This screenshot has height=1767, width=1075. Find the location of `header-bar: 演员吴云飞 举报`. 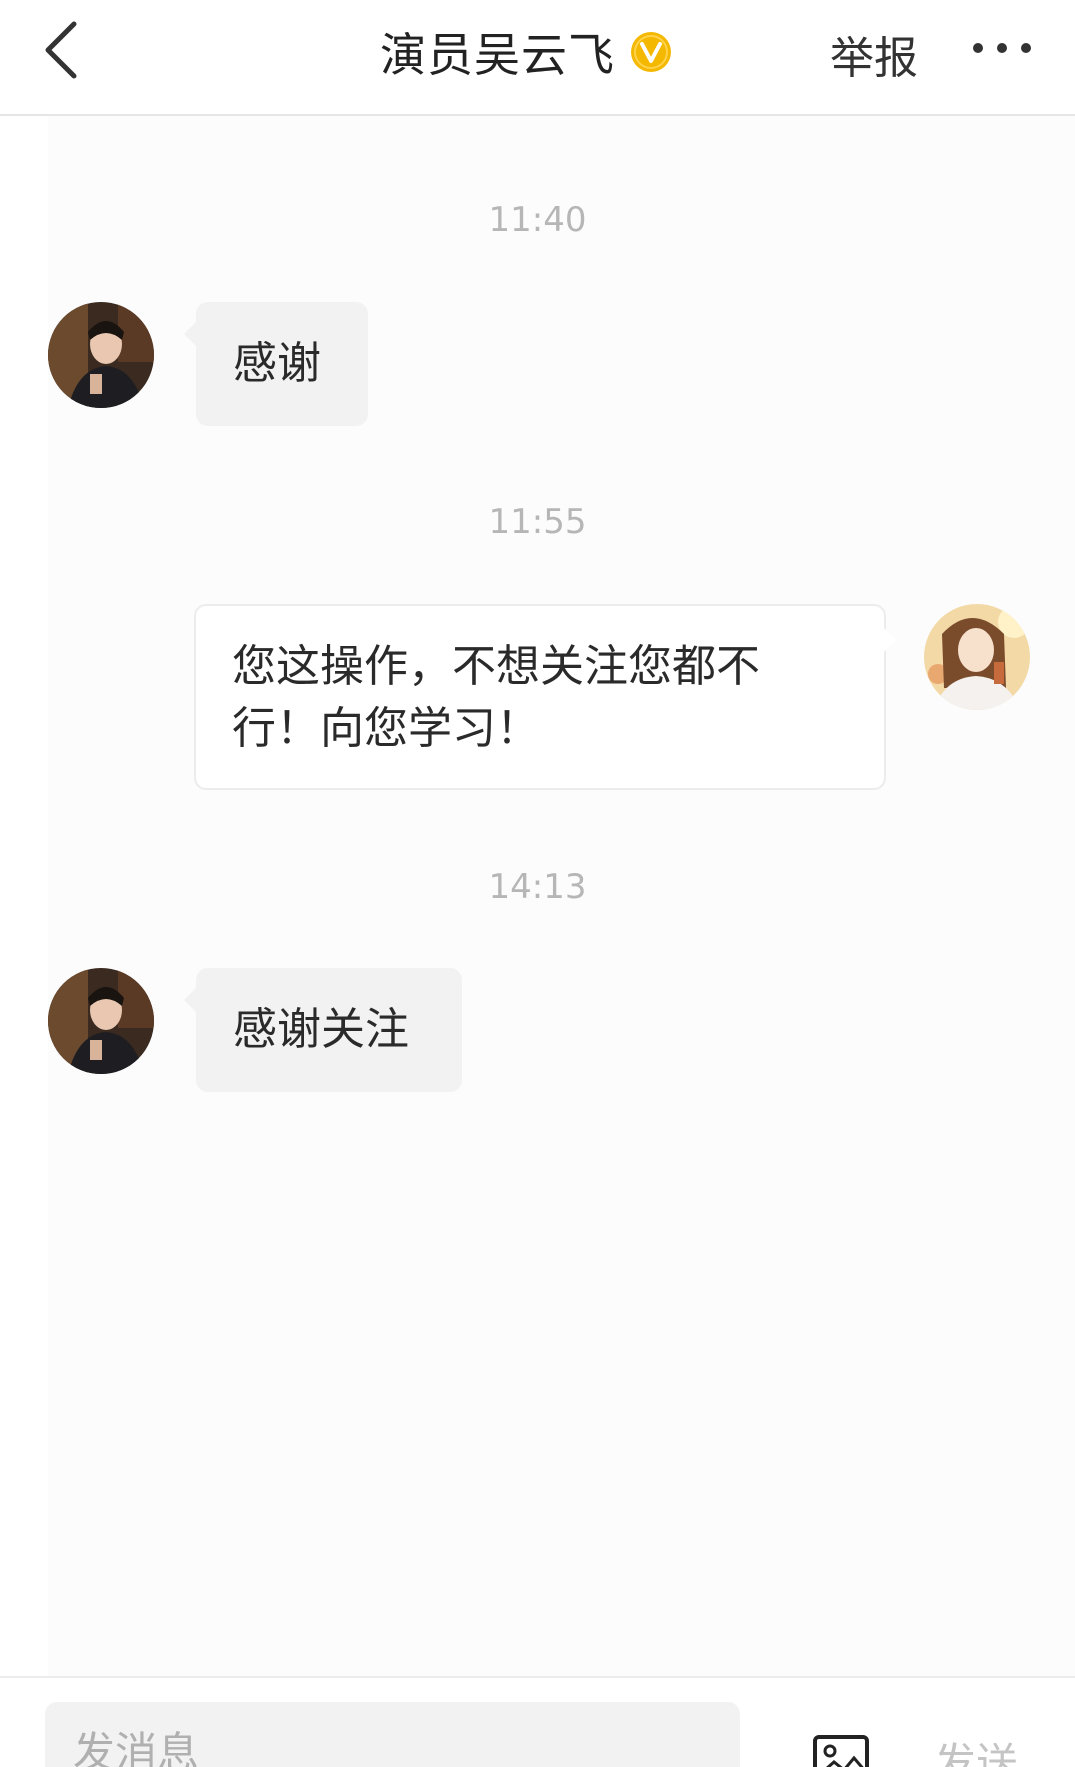

header-bar: 演员吴云飞 举报 is located at coordinates (537, 58).